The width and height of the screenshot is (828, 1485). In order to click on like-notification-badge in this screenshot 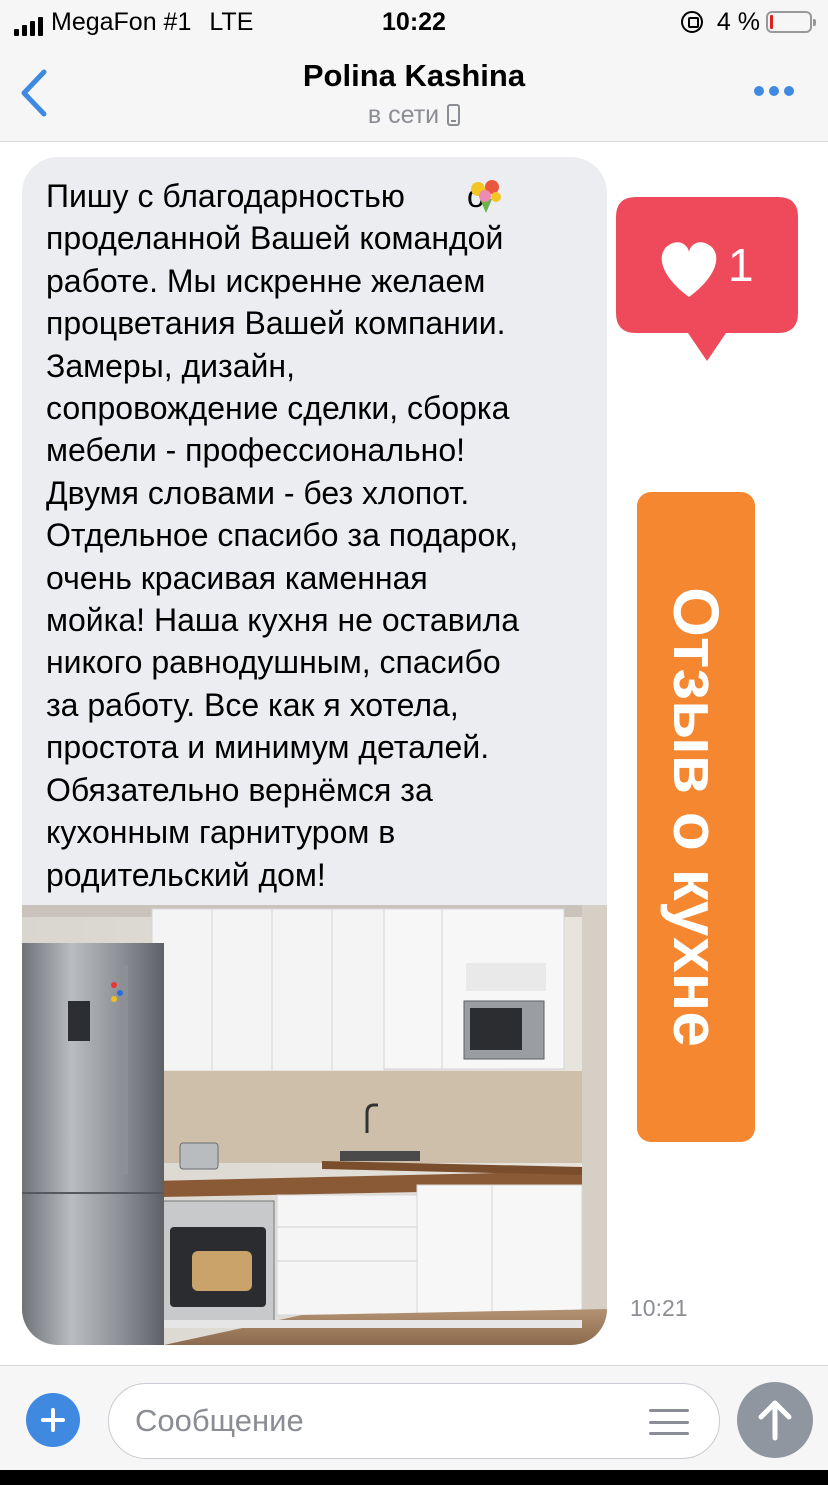, I will do `click(707, 279)`.